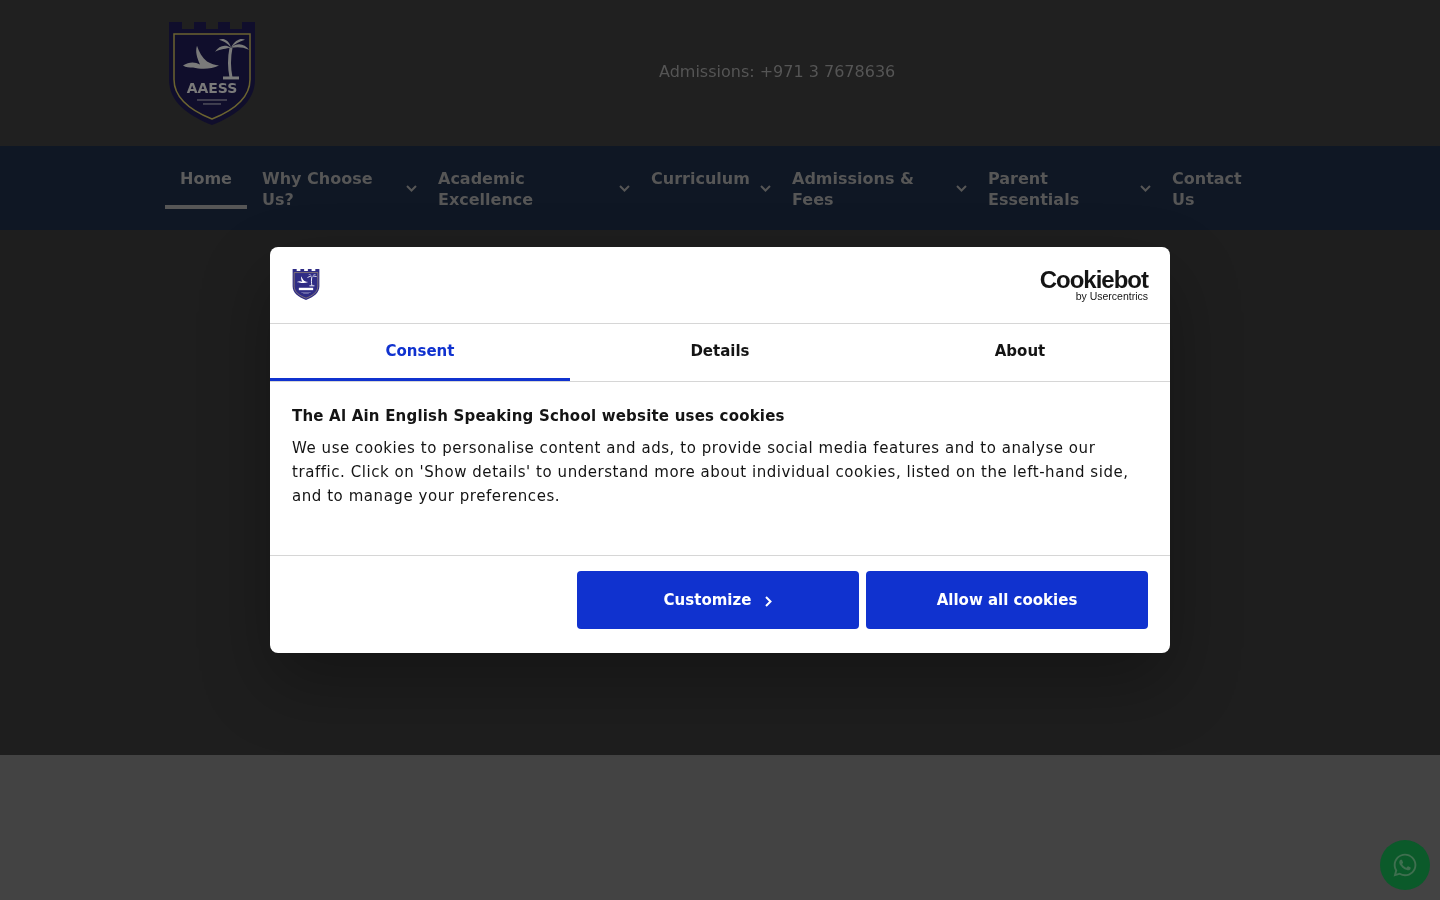 The height and width of the screenshot is (900, 1440). What do you see at coordinates (1007, 600) in the screenshot?
I see `allow-all-button: Allow all cookies` at bounding box center [1007, 600].